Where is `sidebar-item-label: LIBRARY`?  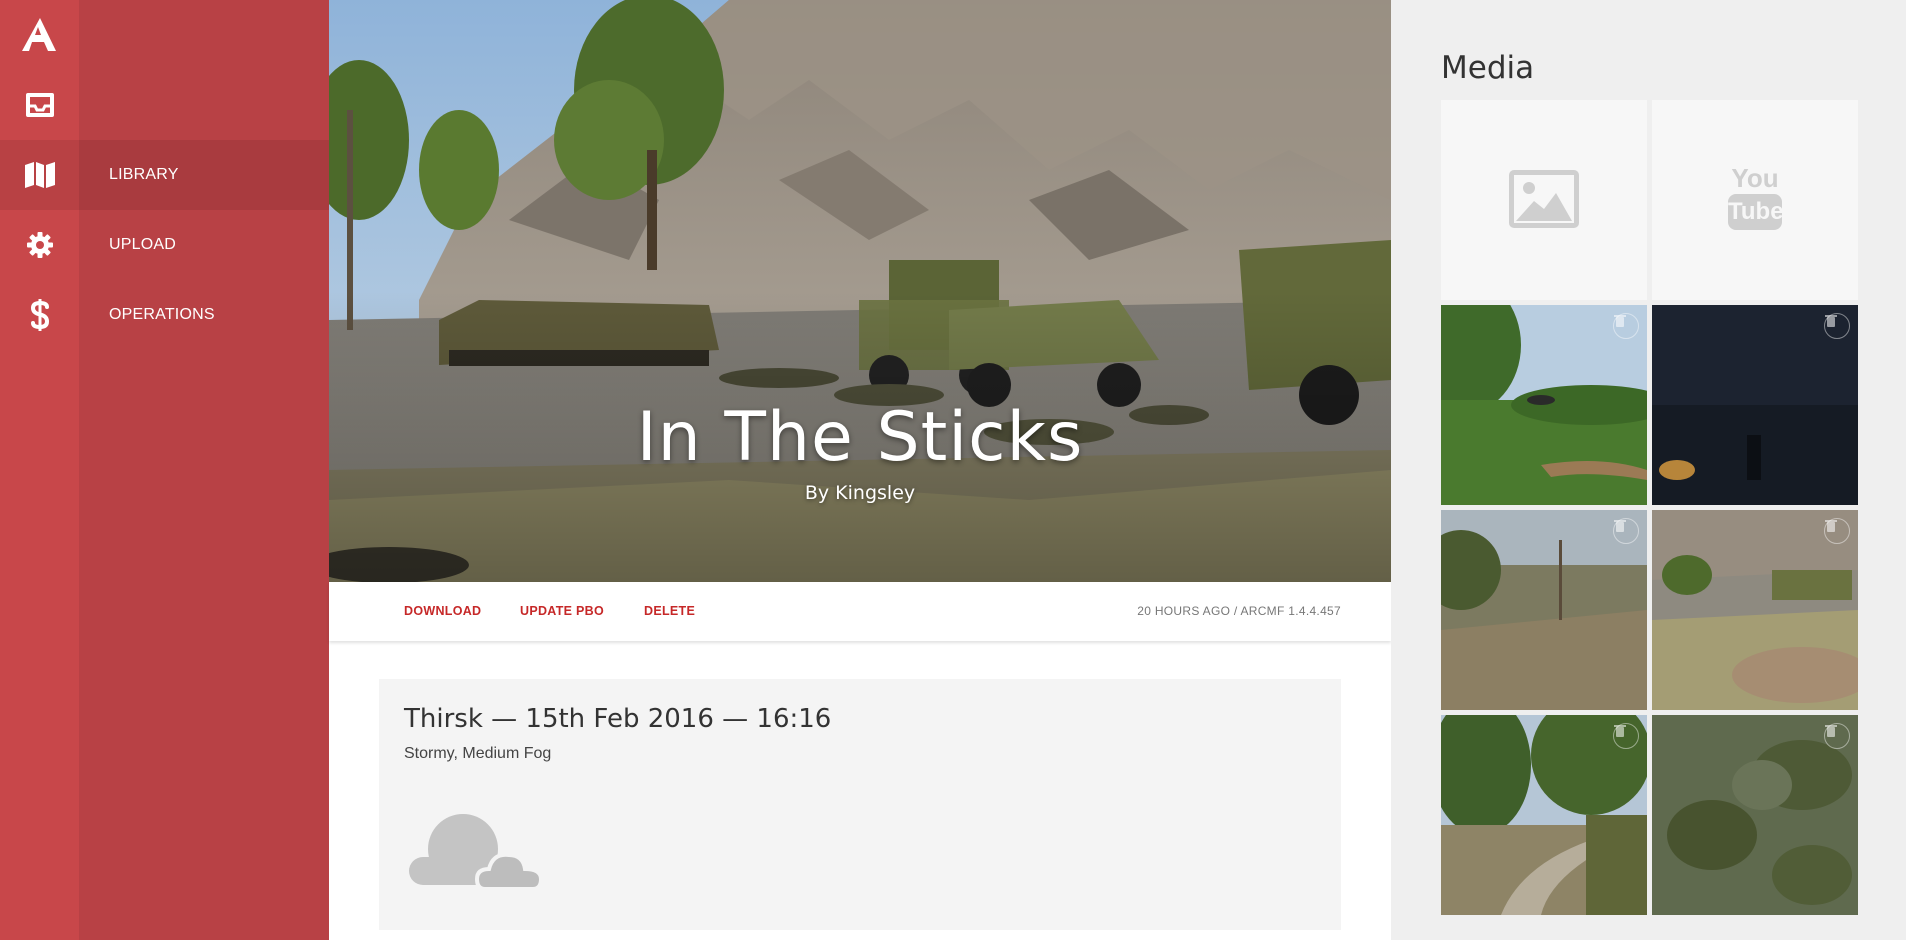 sidebar-item-label: LIBRARY is located at coordinates (144, 174).